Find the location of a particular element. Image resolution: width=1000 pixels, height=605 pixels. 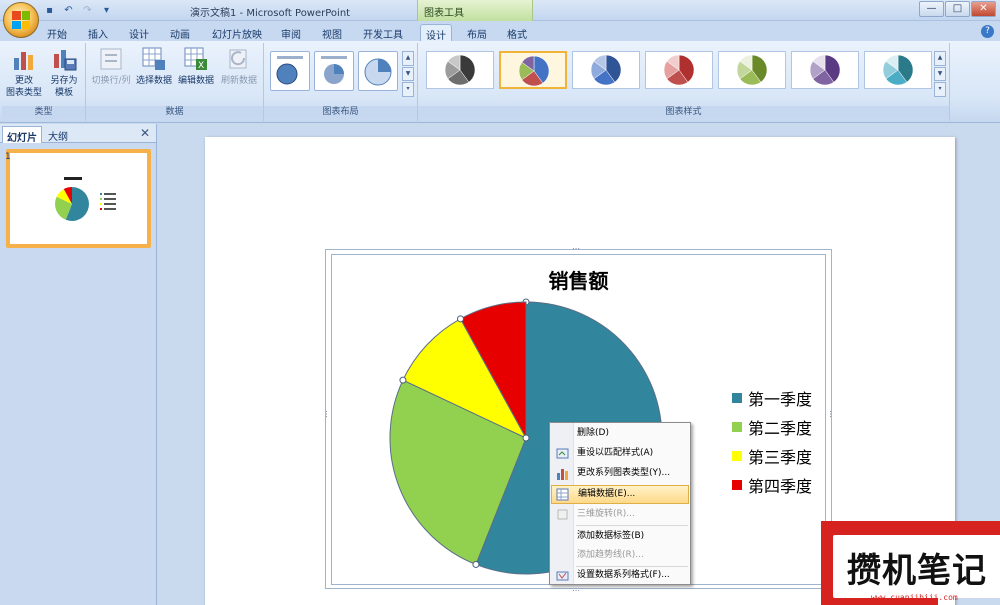

undo-icon: ↶ is located at coordinates (68, 10).